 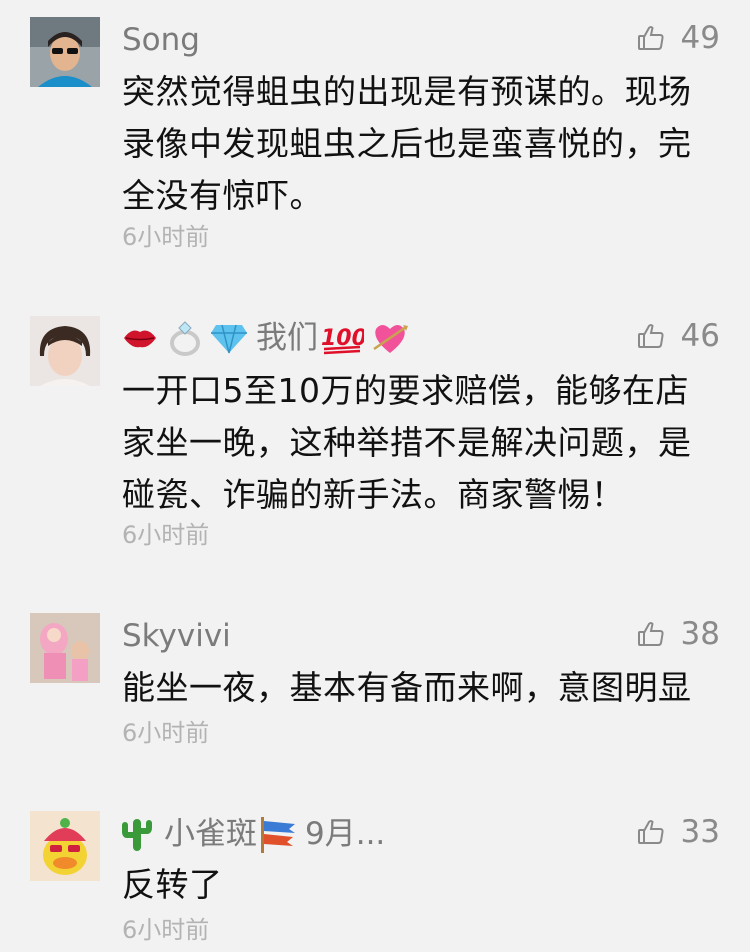 I want to click on lips-emoji, so click(x=140, y=338).